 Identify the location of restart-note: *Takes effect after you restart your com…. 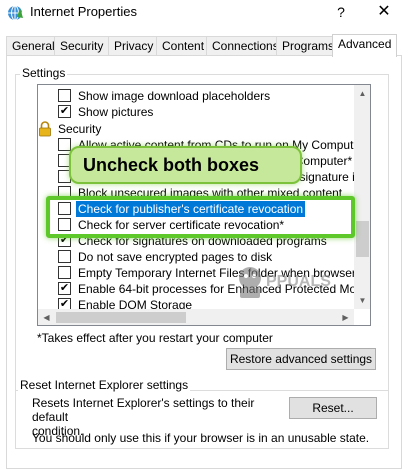
(155, 338).